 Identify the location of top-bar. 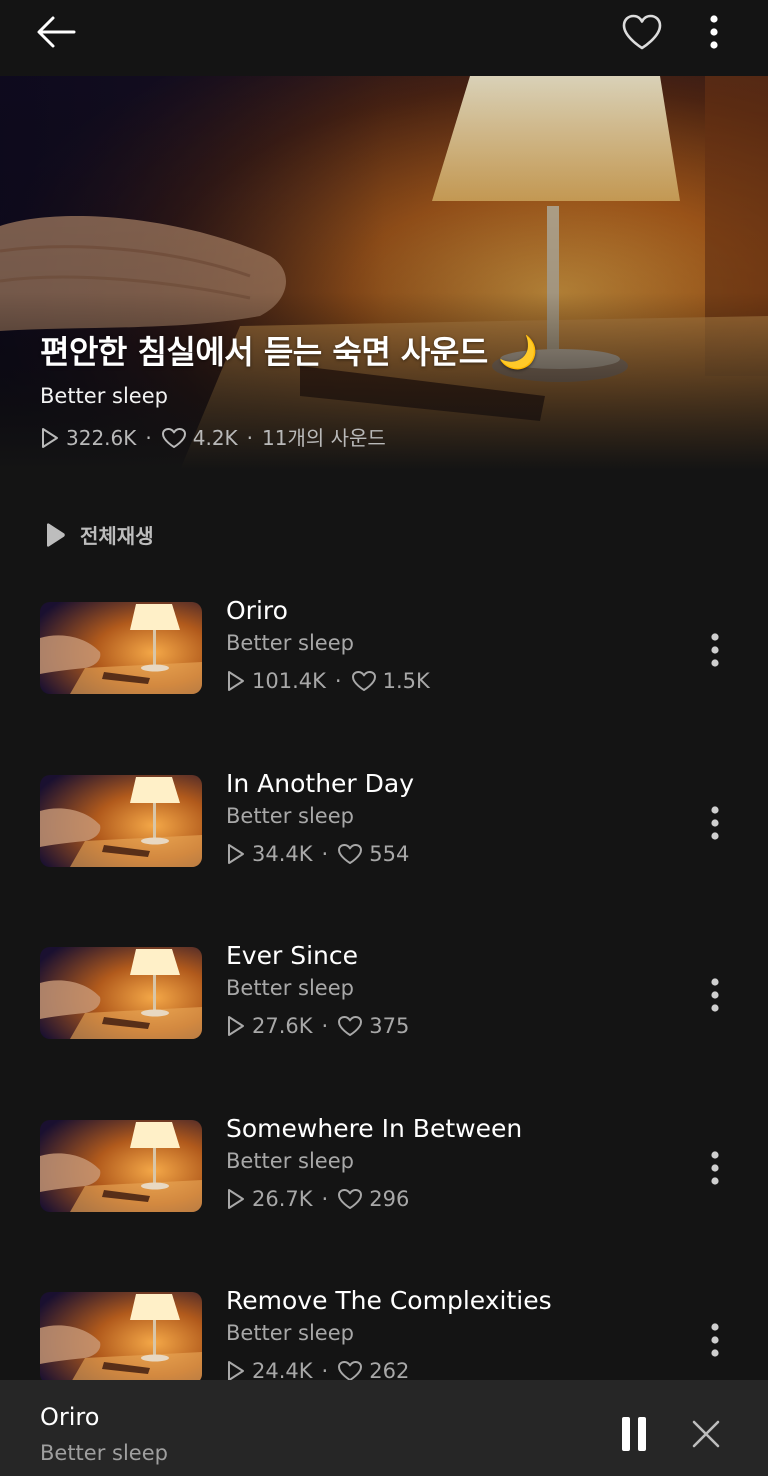
(384, 38).